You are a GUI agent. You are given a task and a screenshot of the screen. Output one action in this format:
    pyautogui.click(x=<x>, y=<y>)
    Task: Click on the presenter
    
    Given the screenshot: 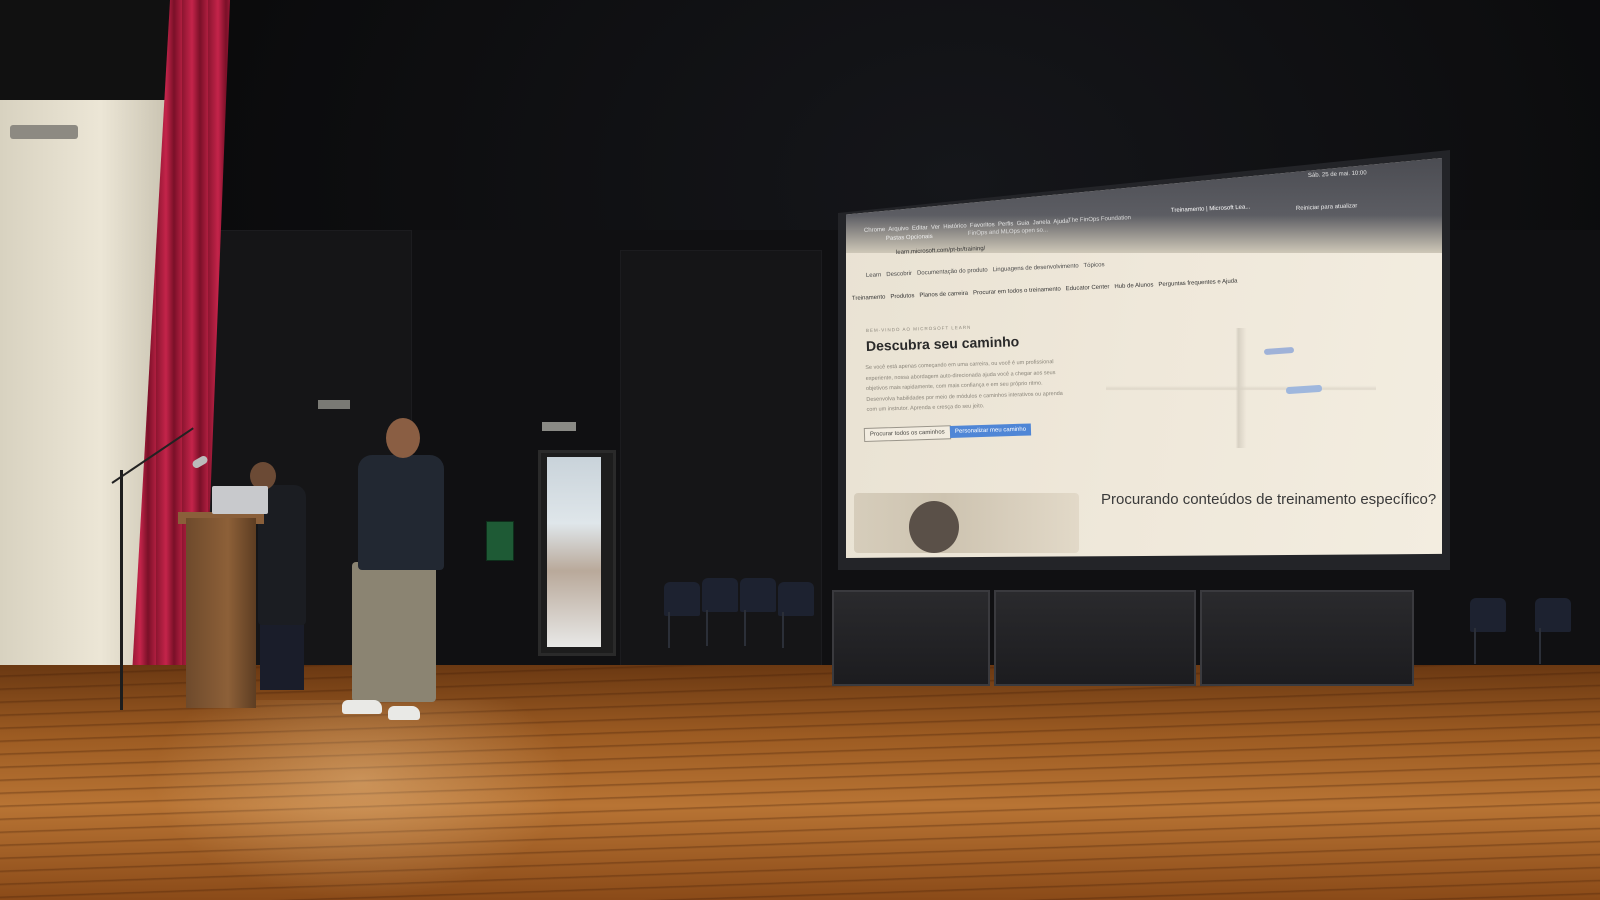 What is the action you would take?
    pyautogui.click(x=401, y=512)
    